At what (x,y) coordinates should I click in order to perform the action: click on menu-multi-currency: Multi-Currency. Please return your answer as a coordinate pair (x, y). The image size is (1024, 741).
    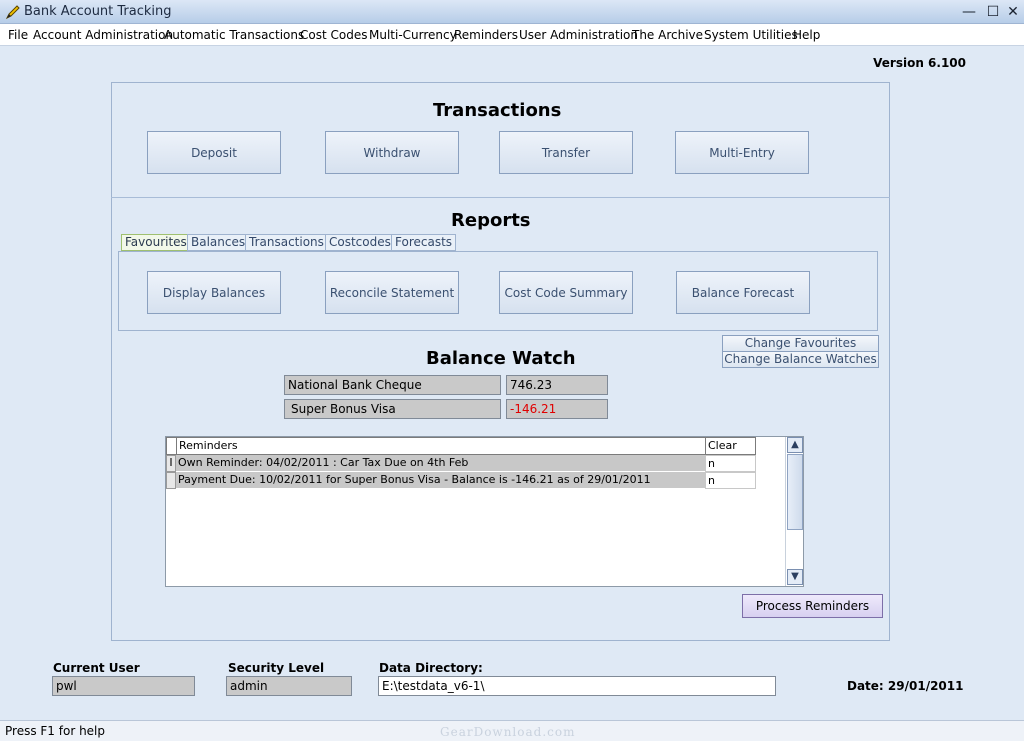
    Looking at the image, I should click on (413, 35).